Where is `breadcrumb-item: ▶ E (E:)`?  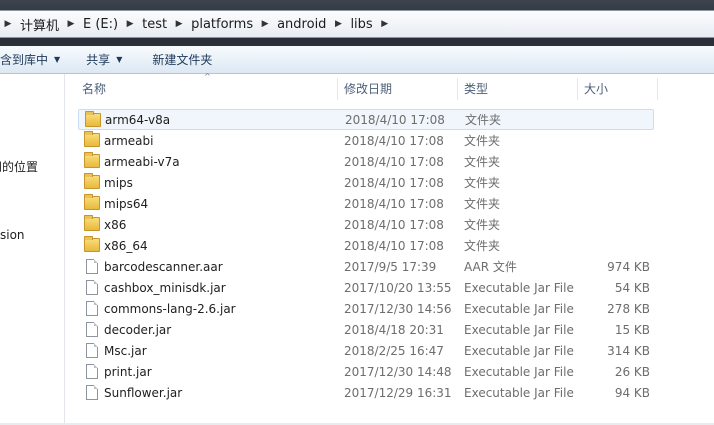
breadcrumb-item: ▶ E (E:) is located at coordinates (92, 24).